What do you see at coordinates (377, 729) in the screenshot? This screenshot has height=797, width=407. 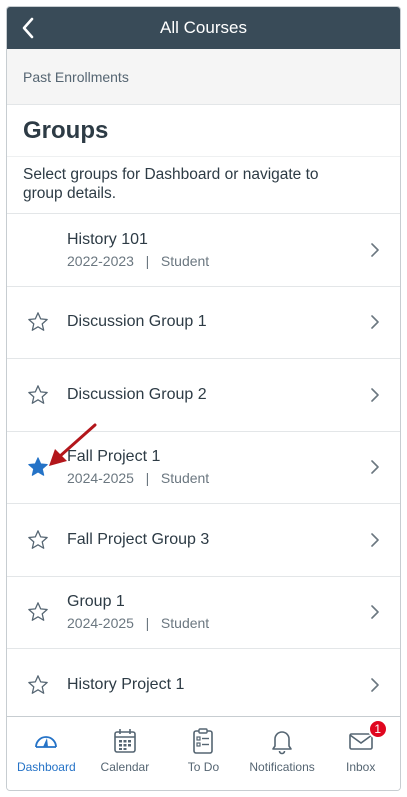 I see `unread-badge: 1` at bounding box center [377, 729].